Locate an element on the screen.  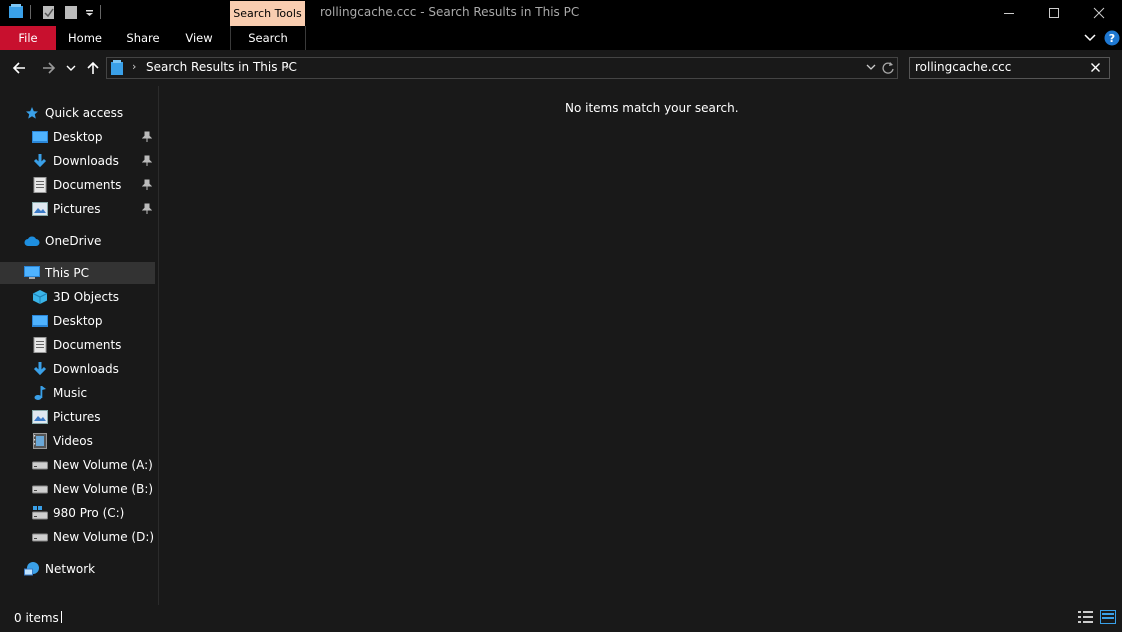
tab-file: File is located at coordinates (28, 38).